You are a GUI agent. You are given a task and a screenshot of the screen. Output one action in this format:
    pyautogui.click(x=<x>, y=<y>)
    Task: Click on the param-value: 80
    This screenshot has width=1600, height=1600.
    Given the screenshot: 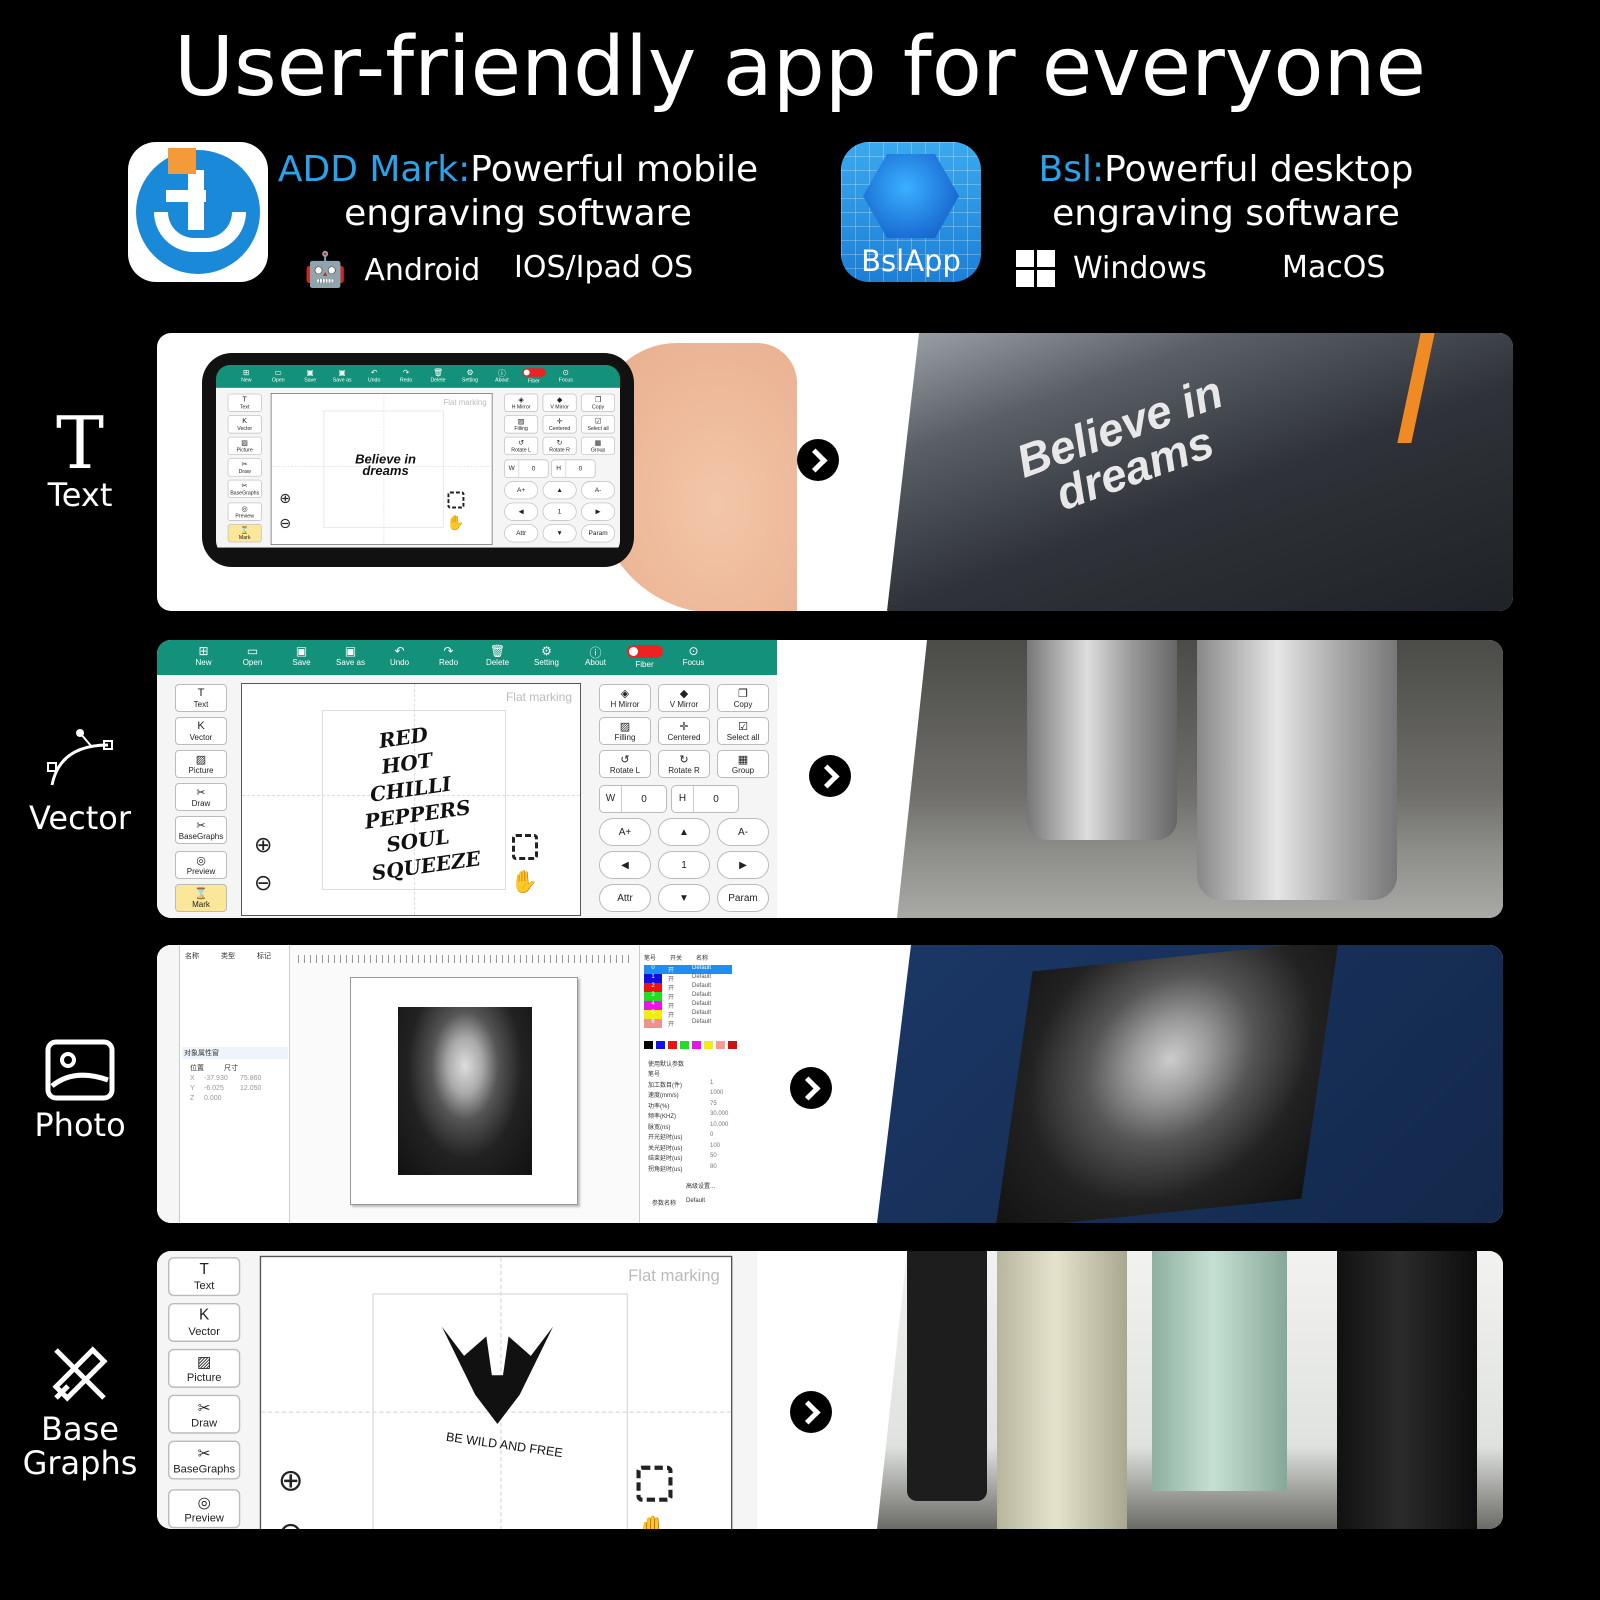 What is the action you would take?
    pyautogui.click(x=713, y=1169)
    